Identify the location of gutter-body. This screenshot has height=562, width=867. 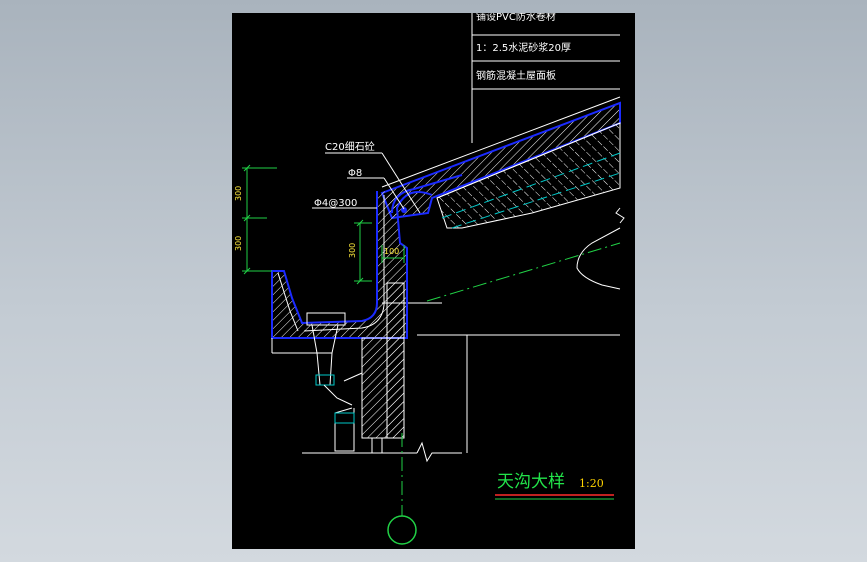
(367, 264).